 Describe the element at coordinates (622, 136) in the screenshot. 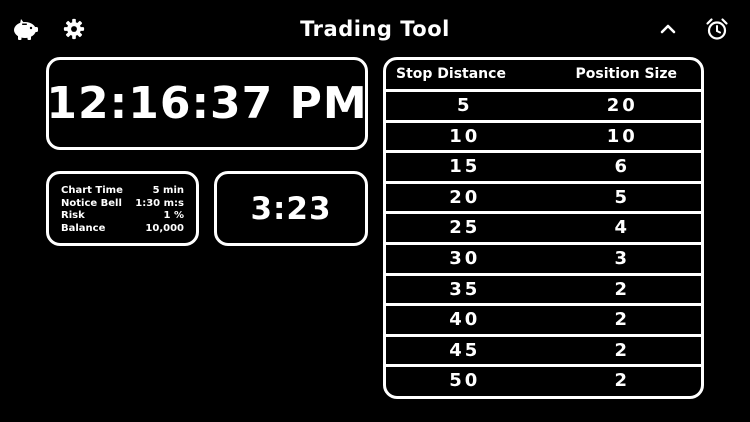

I see `position-size-cell: 10` at that location.